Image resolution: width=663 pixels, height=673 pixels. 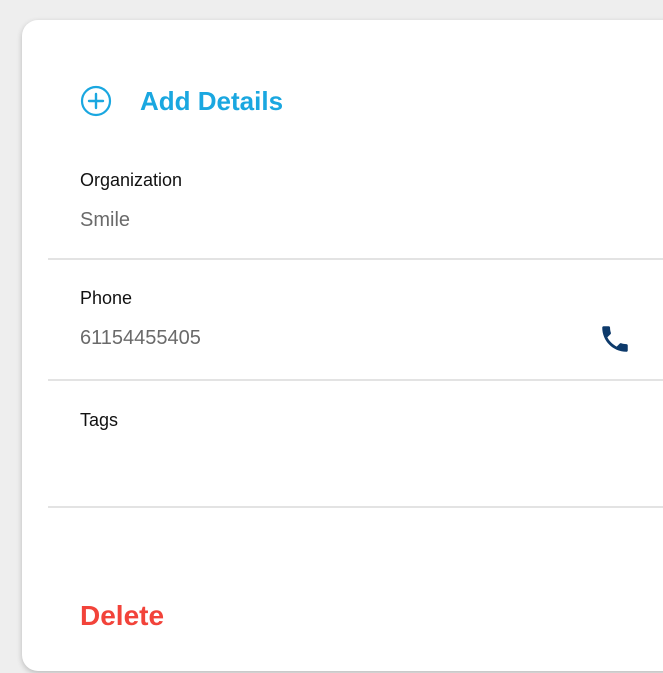 I want to click on organization-label: Organization, so click(x=131, y=180).